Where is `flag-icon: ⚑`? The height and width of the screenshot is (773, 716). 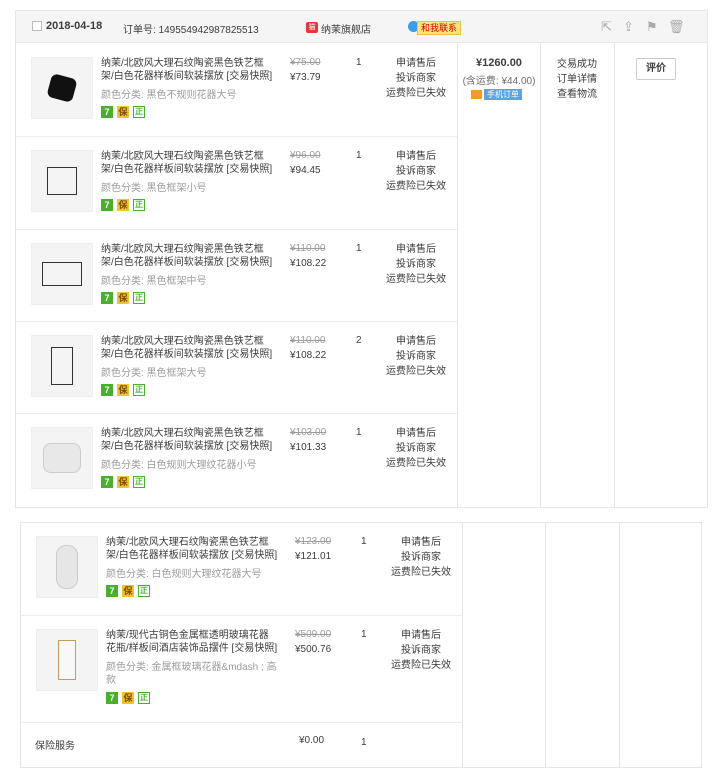
flag-icon: ⚑ is located at coordinates (652, 27).